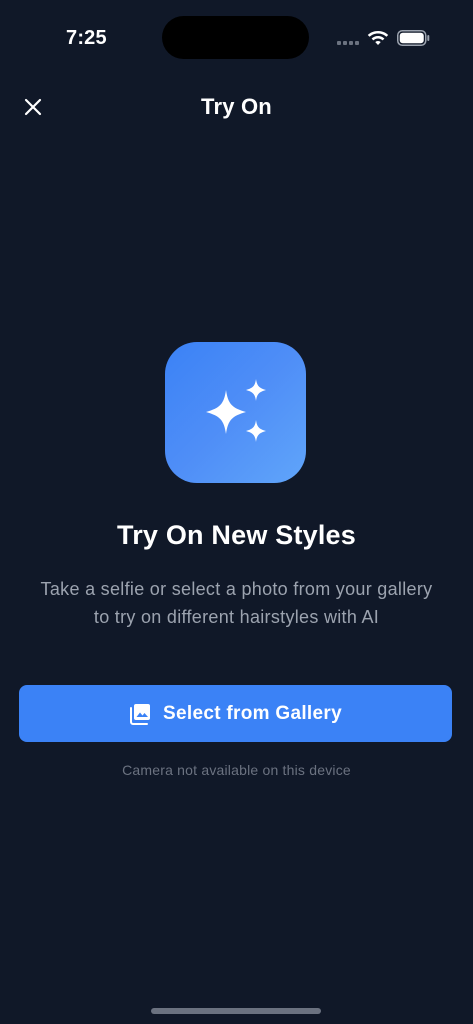  Describe the element at coordinates (378, 38) in the screenshot. I see `wifi-icon` at that location.